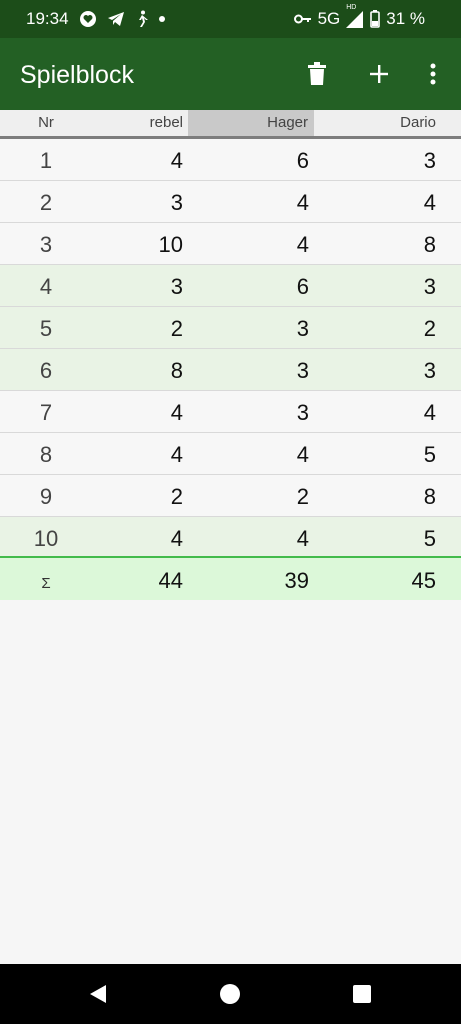 This screenshot has height=1024, width=461. Describe the element at coordinates (46, 538) in the screenshot. I see `row-number: 10` at that location.